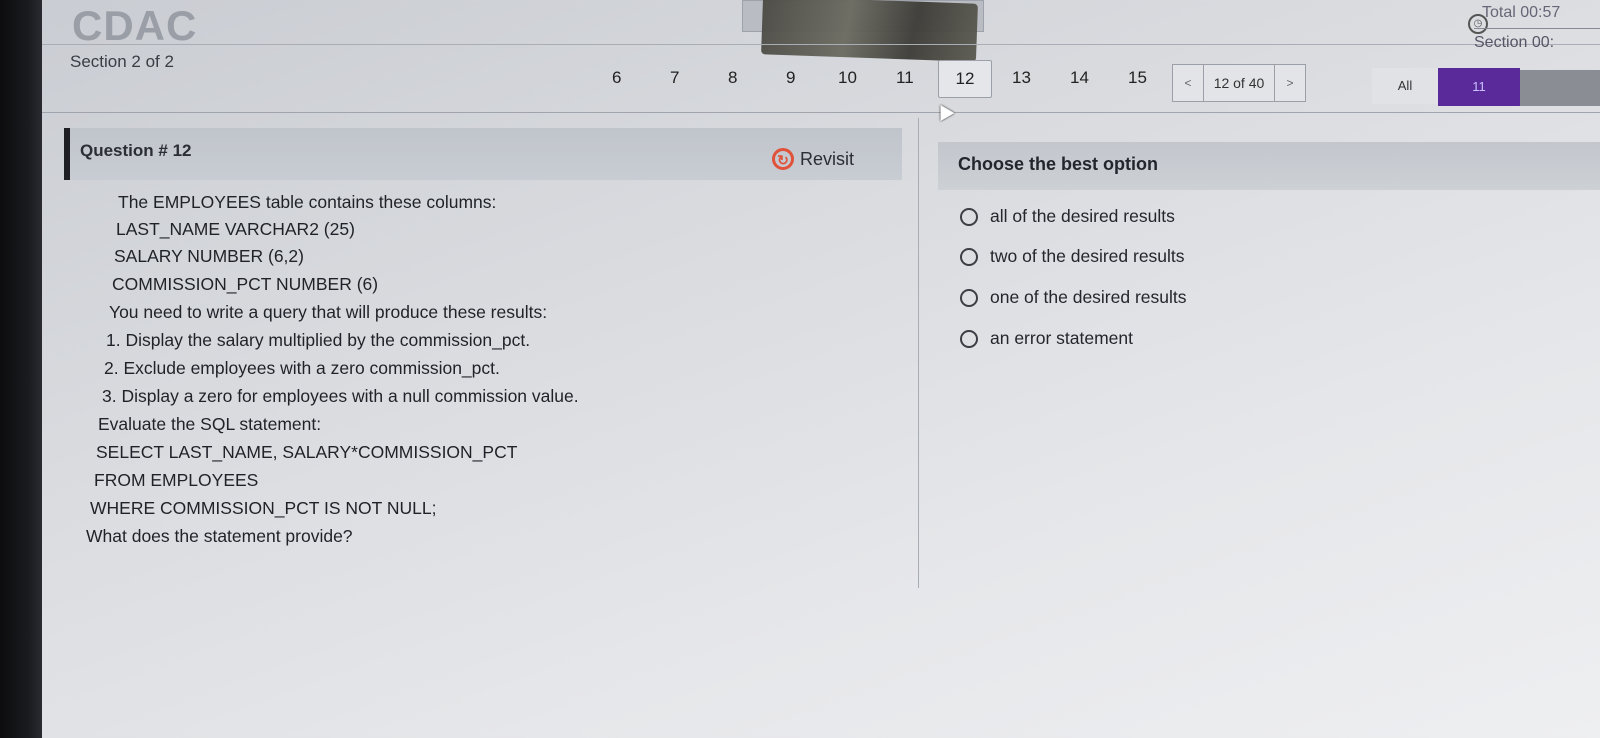  I want to click on option-d: an error statement, so click(1046, 338).